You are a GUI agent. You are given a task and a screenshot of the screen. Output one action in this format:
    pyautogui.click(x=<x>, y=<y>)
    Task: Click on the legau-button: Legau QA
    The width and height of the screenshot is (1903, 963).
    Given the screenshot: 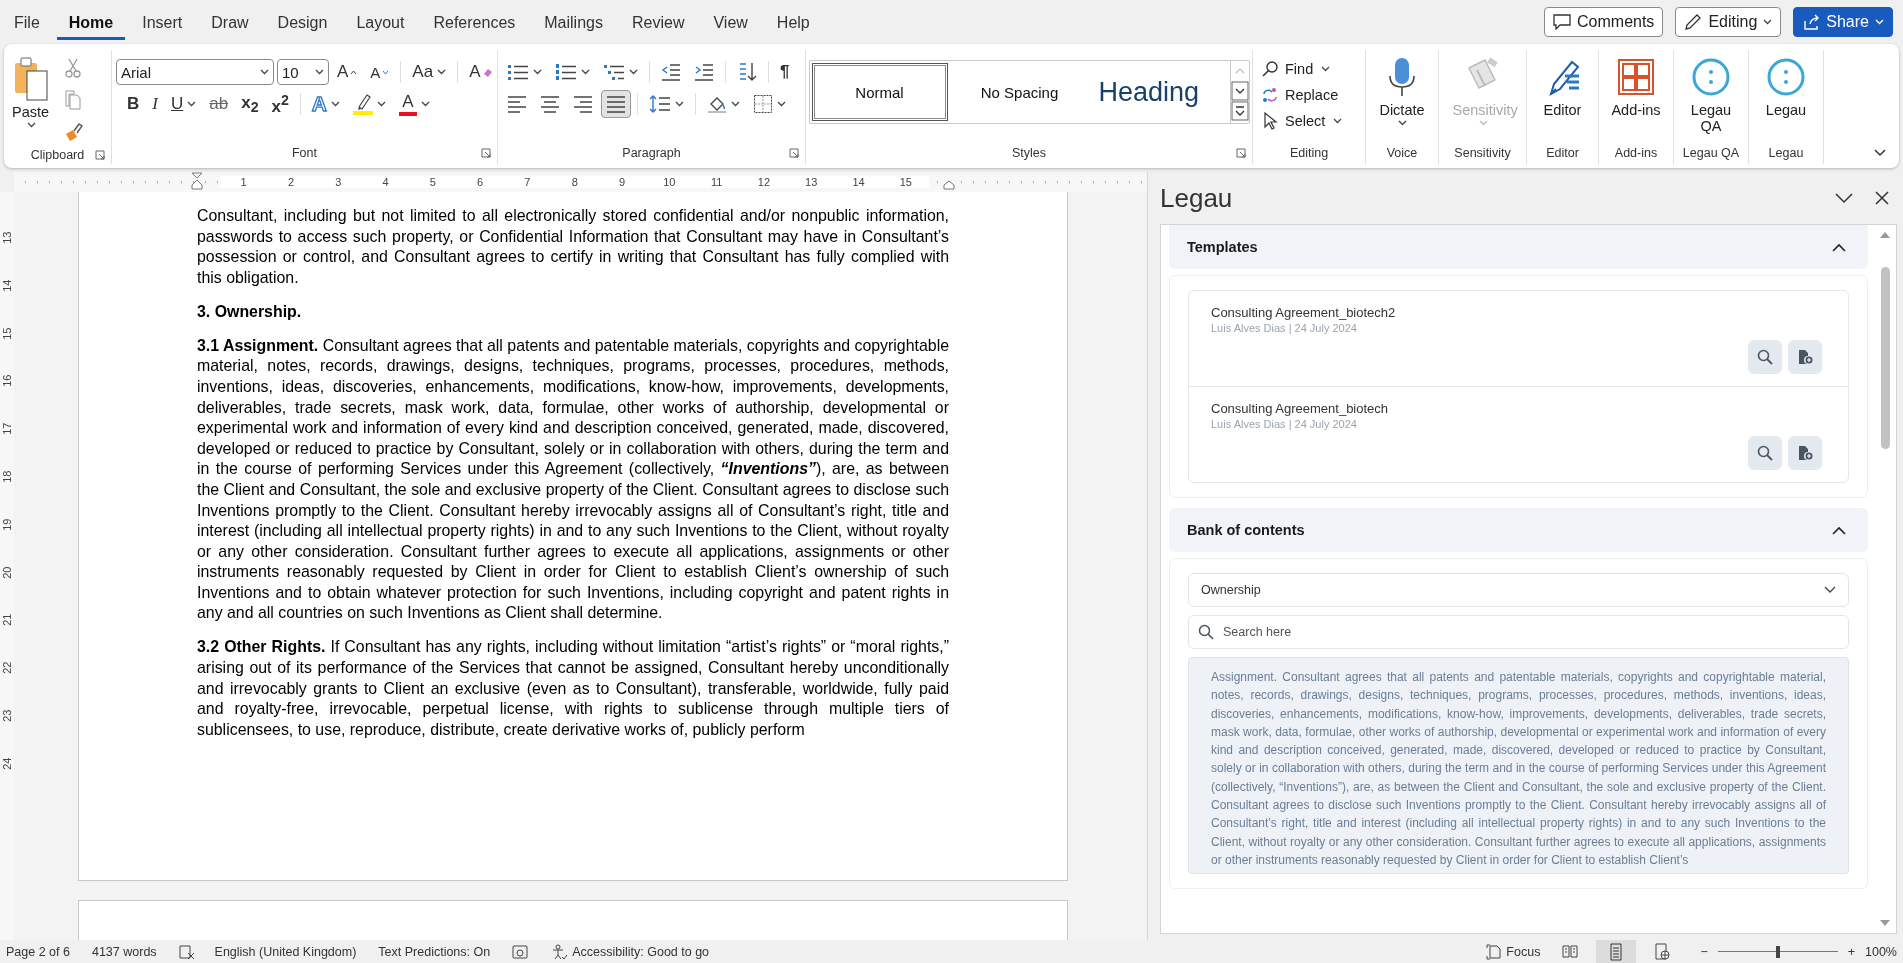 What is the action you would take?
    pyautogui.click(x=1711, y=95)
    